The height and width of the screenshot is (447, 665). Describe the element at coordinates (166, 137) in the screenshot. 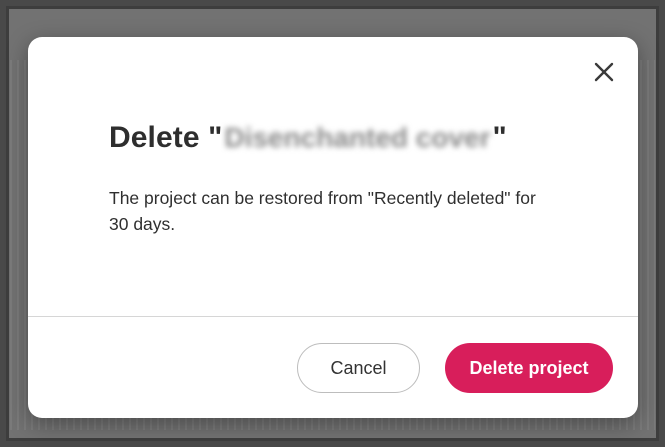

I see `dialog-title-prefix: Delete "` at that location.